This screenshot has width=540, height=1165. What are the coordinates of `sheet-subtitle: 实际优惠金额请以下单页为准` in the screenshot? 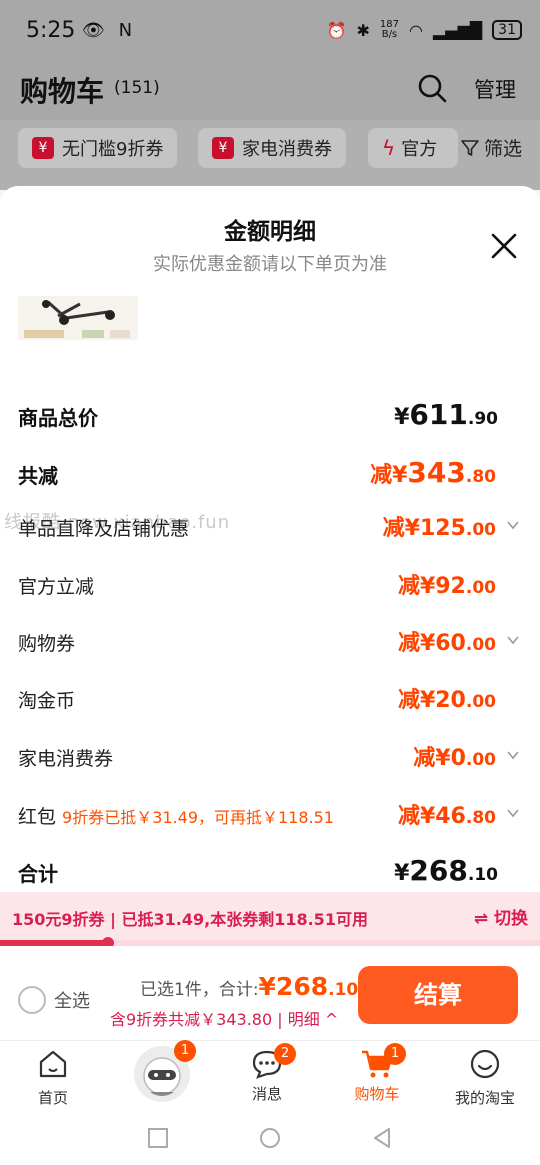 It's located at (270, 264).